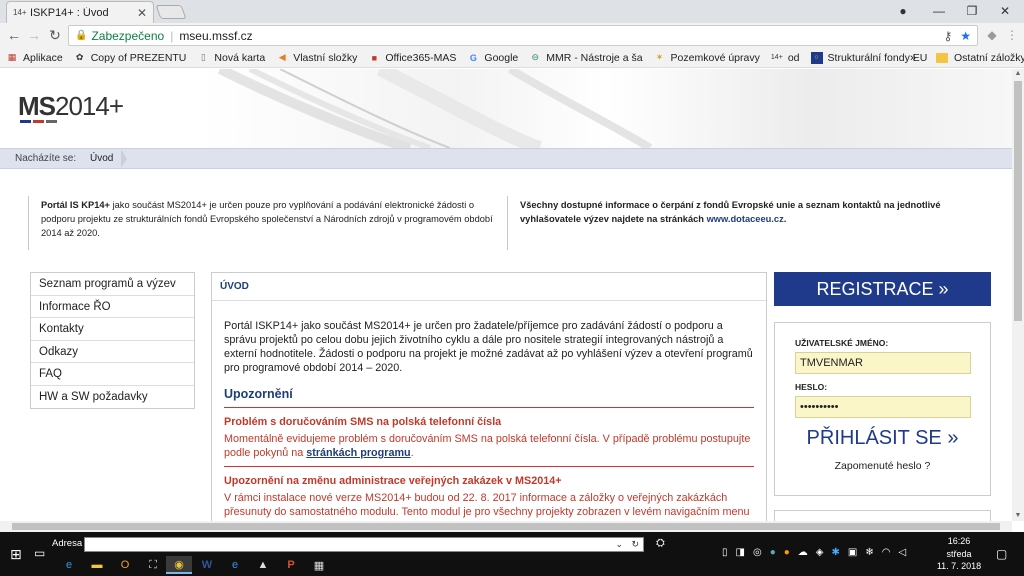 Image resolution: width=1024 pixels, height=576 pixels. I want to click on bookmark-item: ▯ Nová karta, so click(231, 58).